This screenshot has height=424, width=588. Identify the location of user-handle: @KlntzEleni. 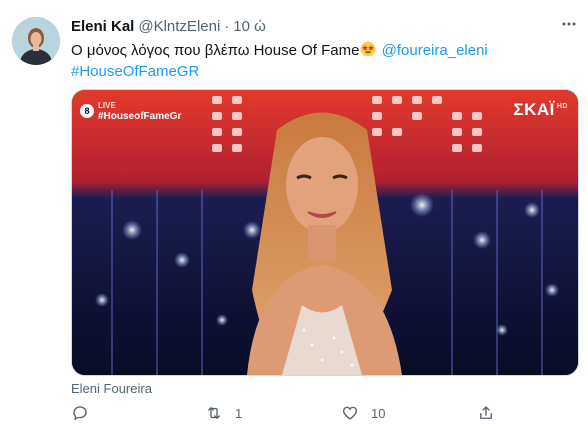
(179, 26).